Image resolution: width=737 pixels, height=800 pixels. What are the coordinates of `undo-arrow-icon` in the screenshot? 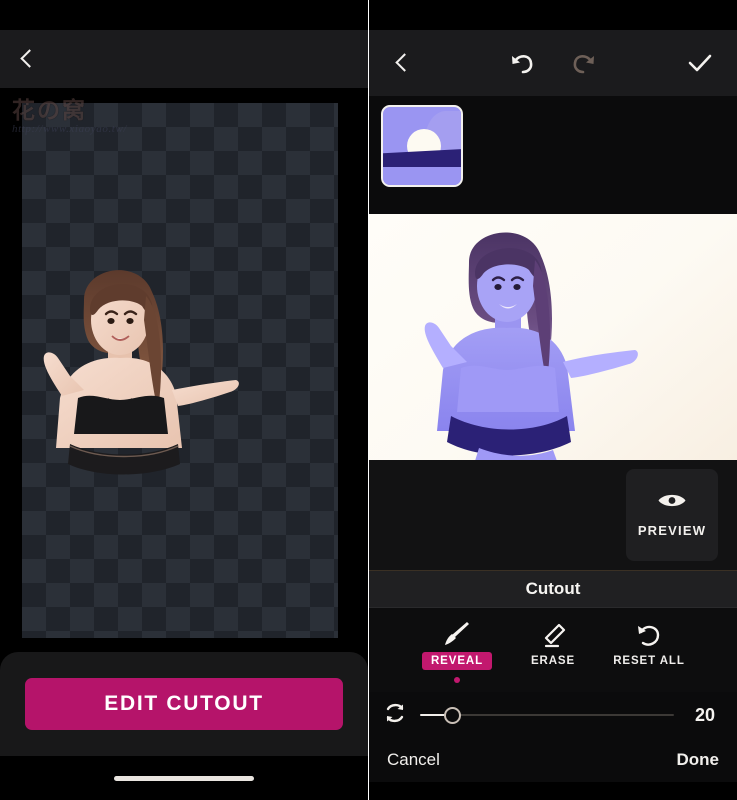 It's located at (522, 63).